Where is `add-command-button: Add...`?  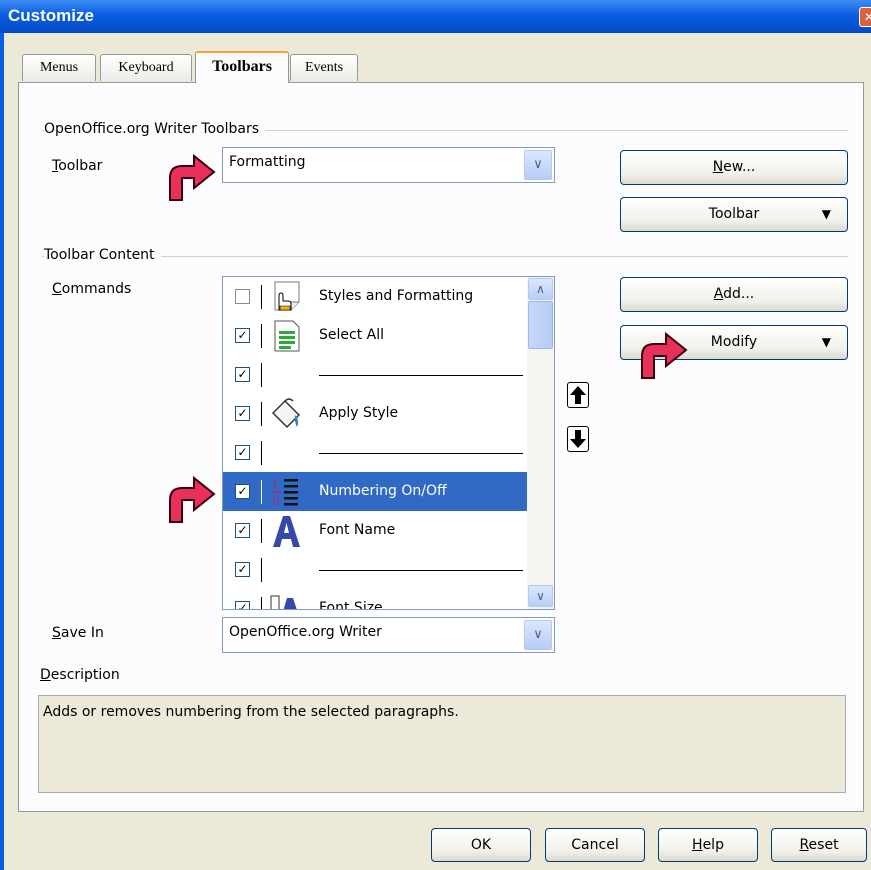 add-command-button: Add... is located at coordinates (734, 294).